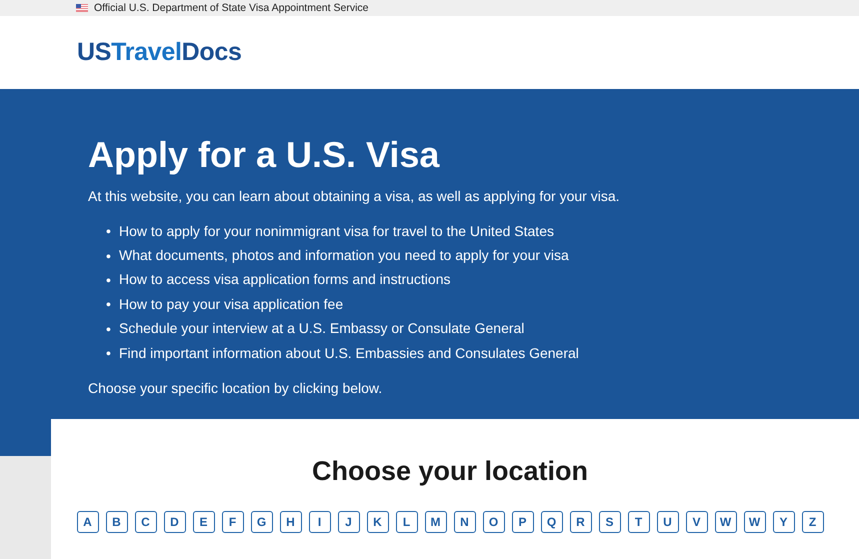 The image size is (859, 559). Describe the element at coordinates (354, 196) in the screenshot. I see `intro-text: At this website, you can learn about obtaining a visa, as well as applying for your visa.` at that location.